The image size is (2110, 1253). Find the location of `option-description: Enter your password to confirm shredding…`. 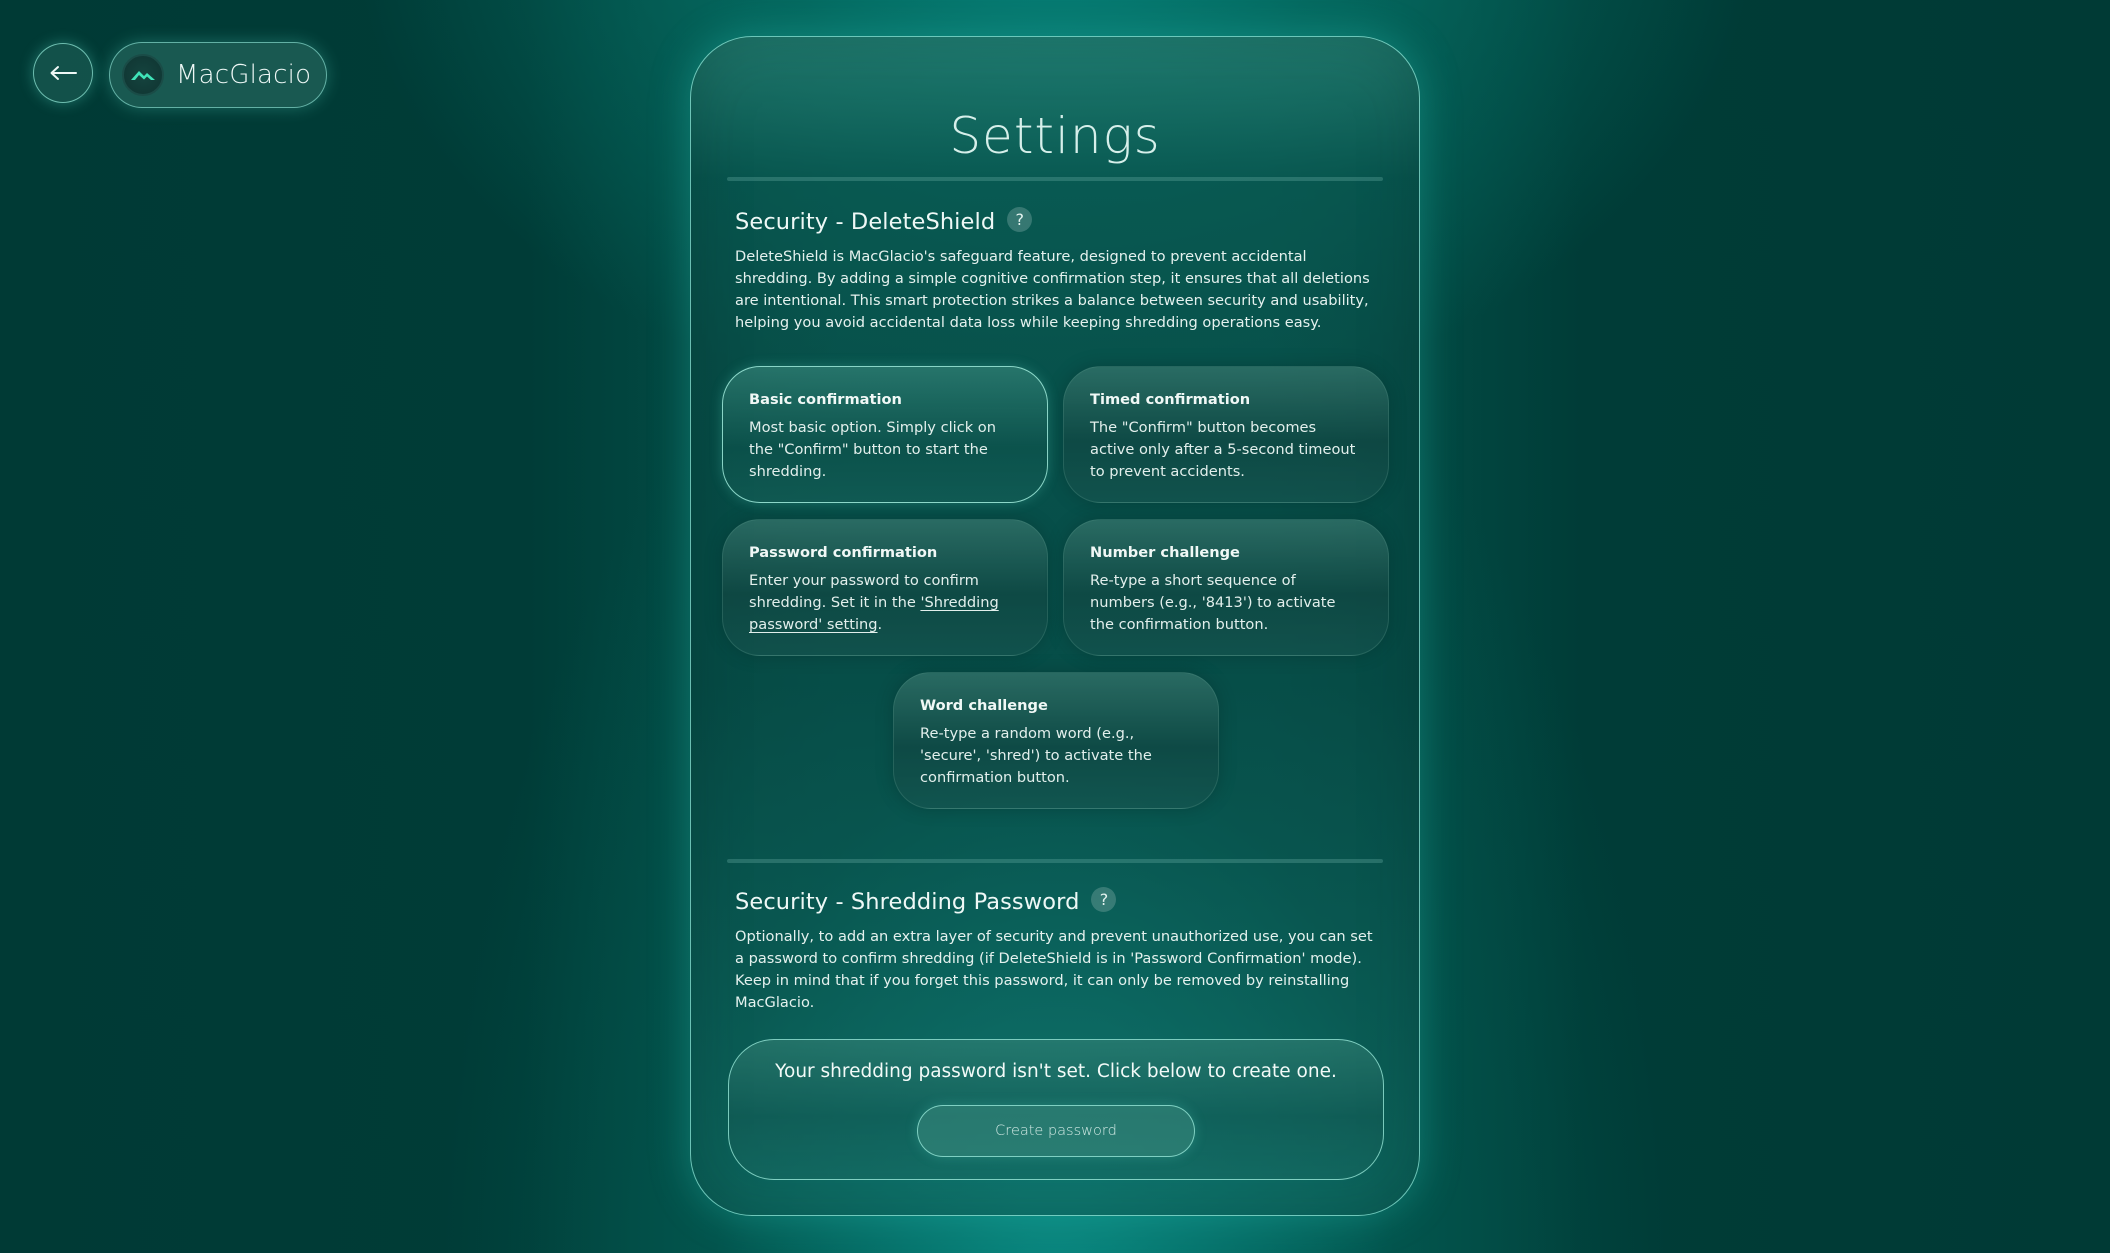

option-description: Enter your password to confirm shredding… is located at coordinates (885, 603).